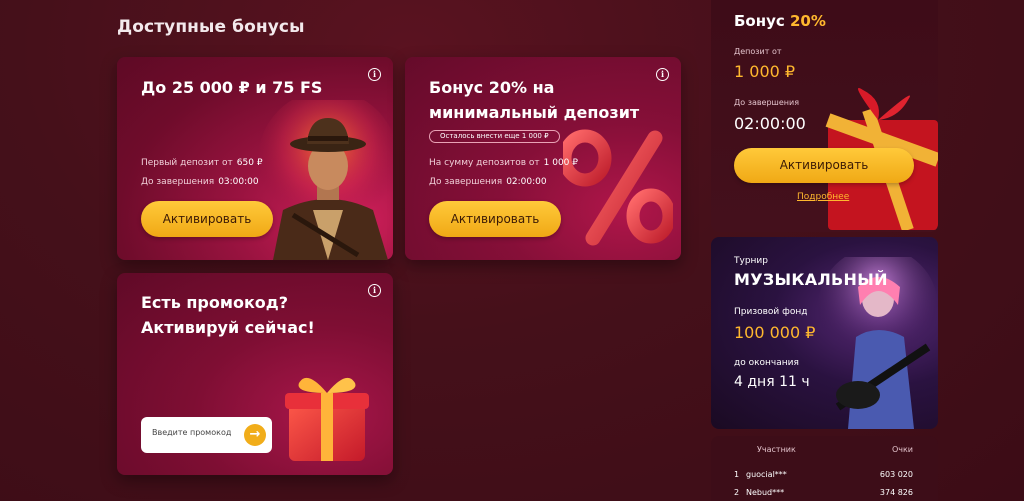 This screenshot has height=501, width=1024. I want to click on player-points: 603 020, so click(896, 474).